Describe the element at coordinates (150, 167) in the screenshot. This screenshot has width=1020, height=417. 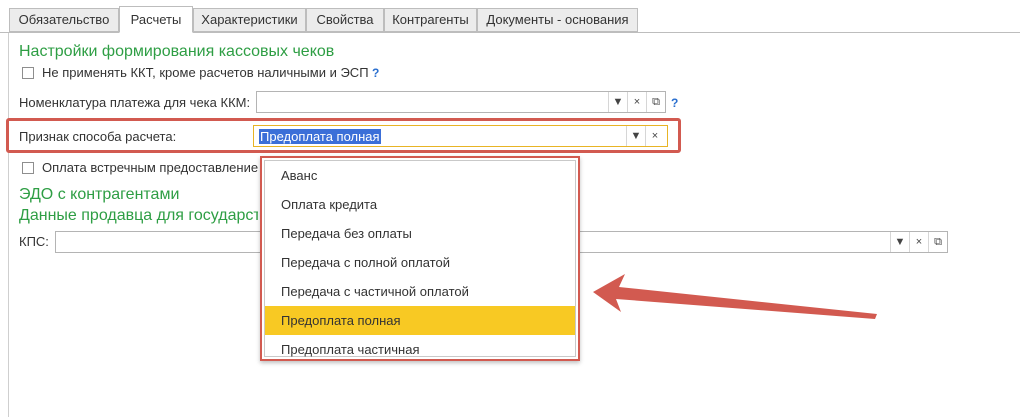
I see `counter-payment-label: Оплата встречным предоставлением` at that location.